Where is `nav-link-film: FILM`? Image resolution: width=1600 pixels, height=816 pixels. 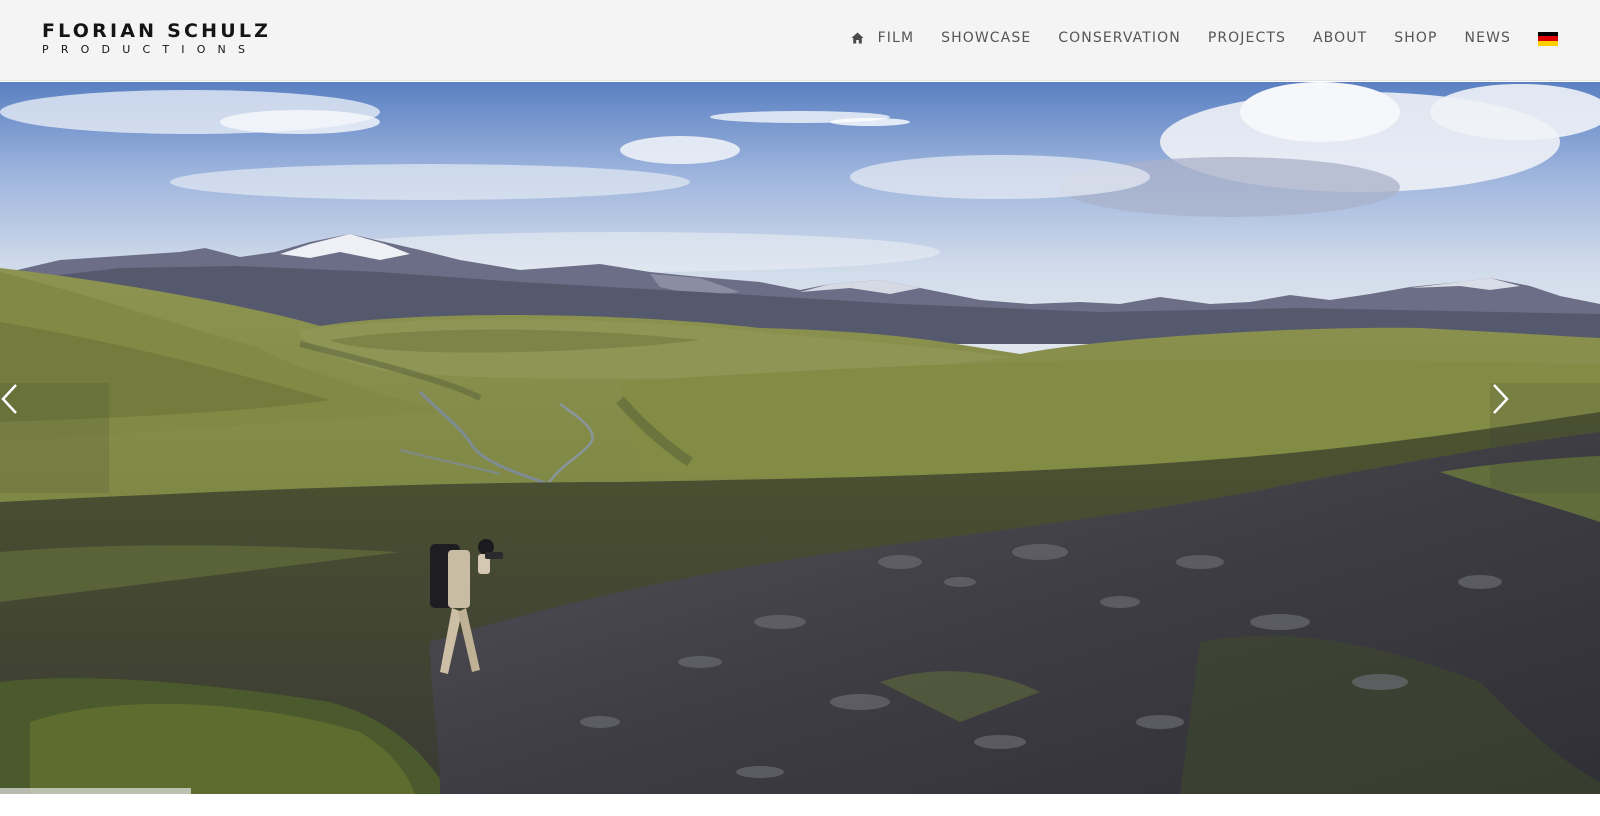 nav-link-film: FILM is located at coordinates (896, 38).